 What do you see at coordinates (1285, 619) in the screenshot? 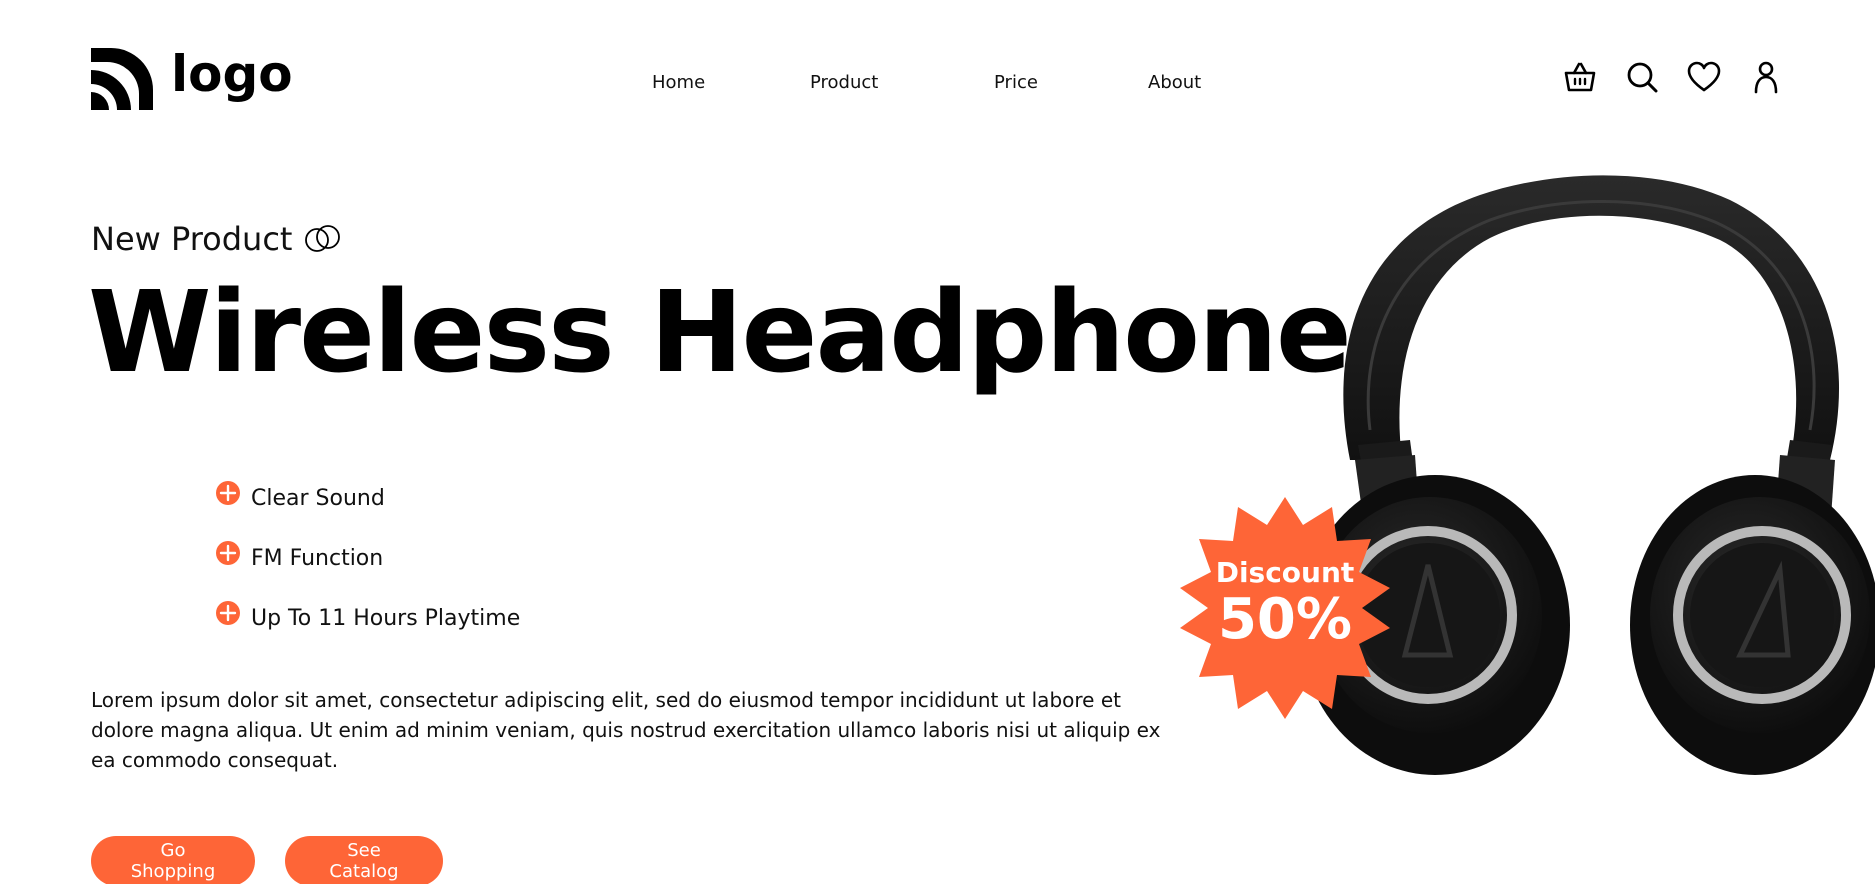
I see `discount-value: 50%` at bounding box center [1285, 619].